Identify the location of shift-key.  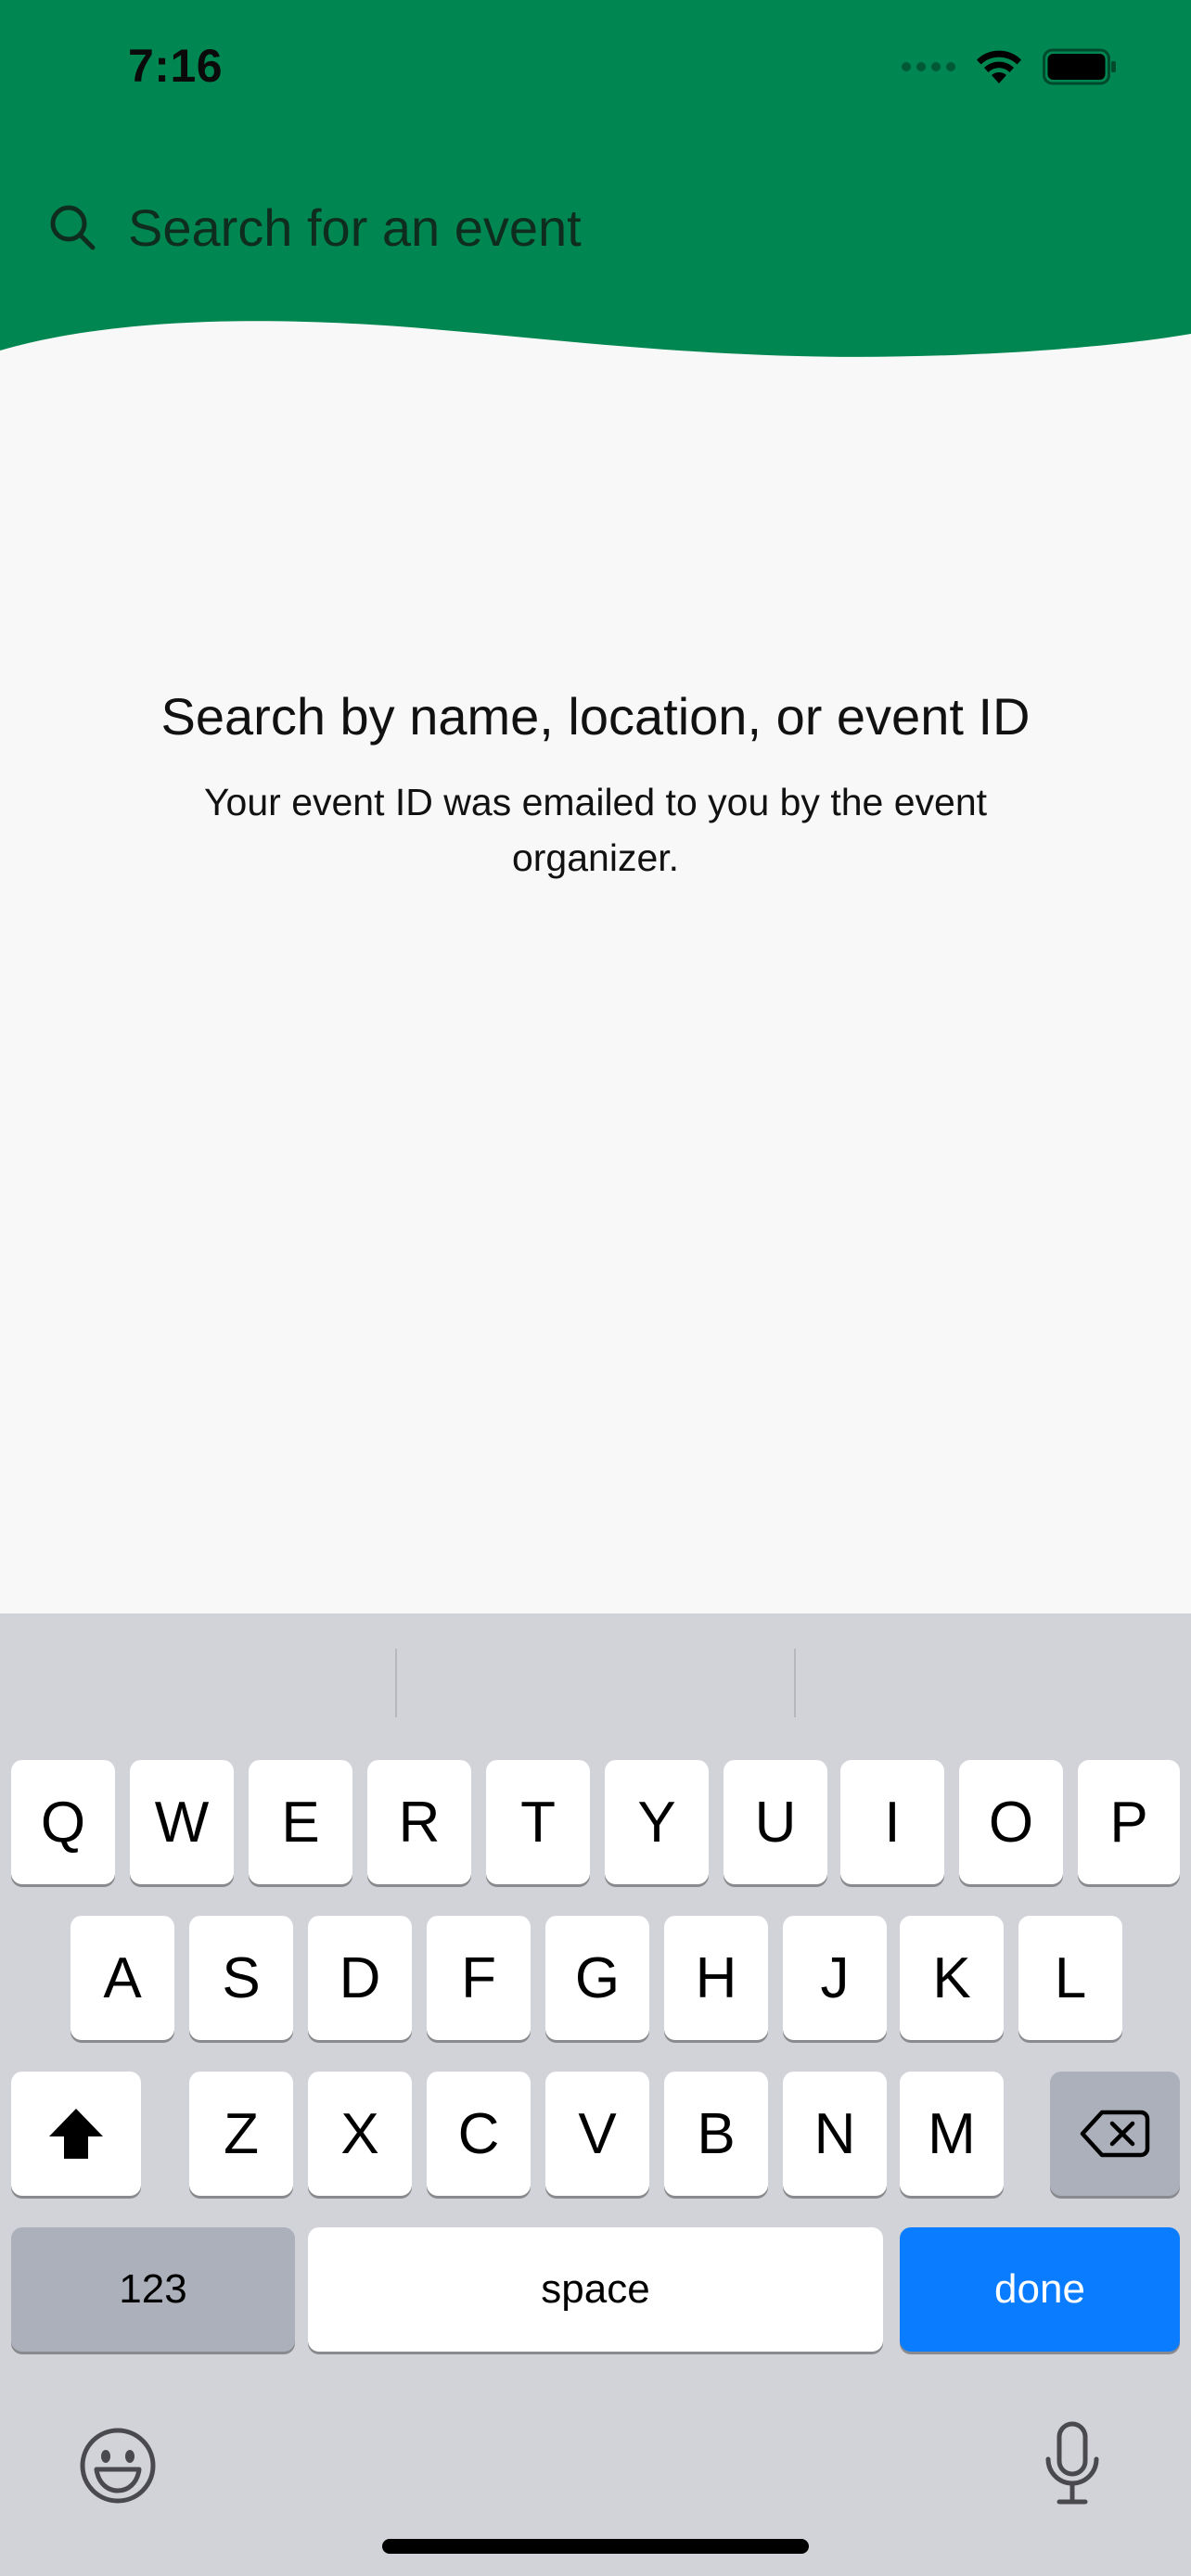
(76, 2134).